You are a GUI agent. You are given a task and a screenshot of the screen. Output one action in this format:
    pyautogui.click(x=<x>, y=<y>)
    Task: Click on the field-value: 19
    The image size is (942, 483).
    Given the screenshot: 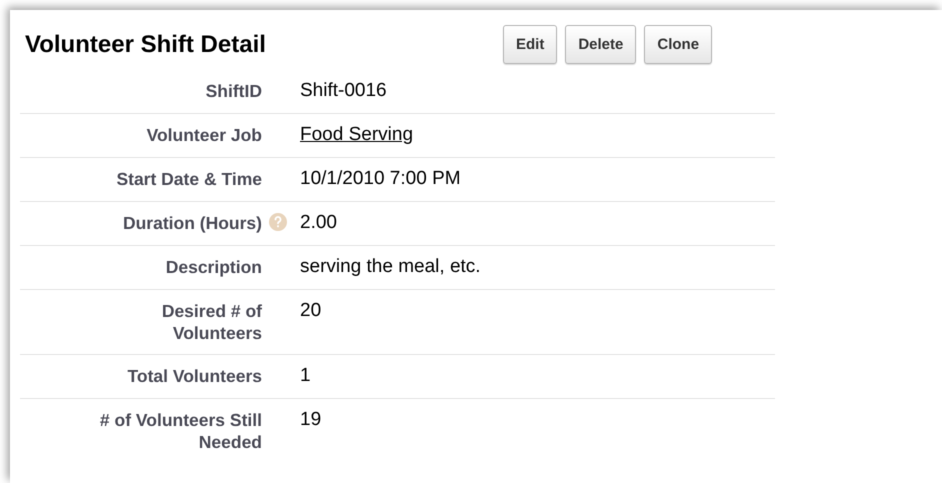 What is the action you would take?
    pyautogui.click(x=311, y=419)
    